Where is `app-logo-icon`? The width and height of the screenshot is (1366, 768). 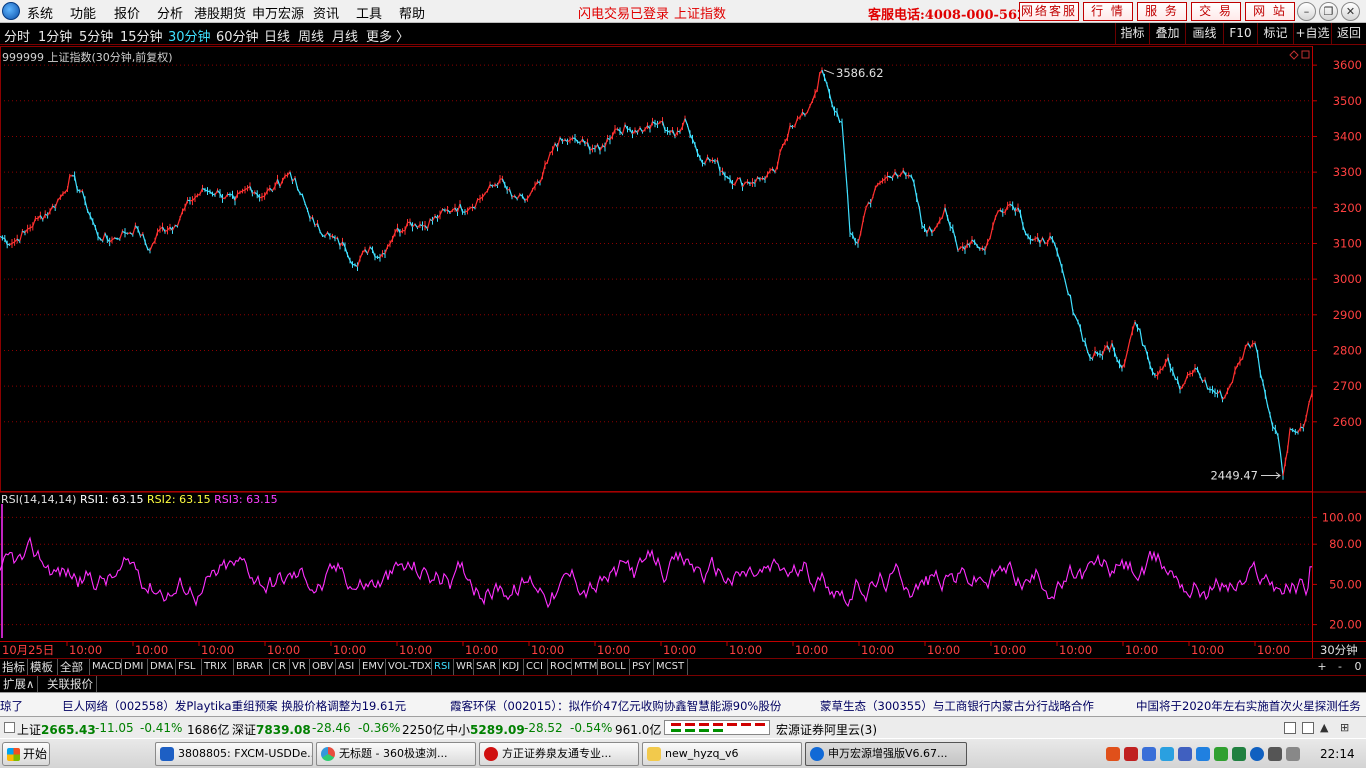
app-logo-icon is located at coordinates (11, 11).